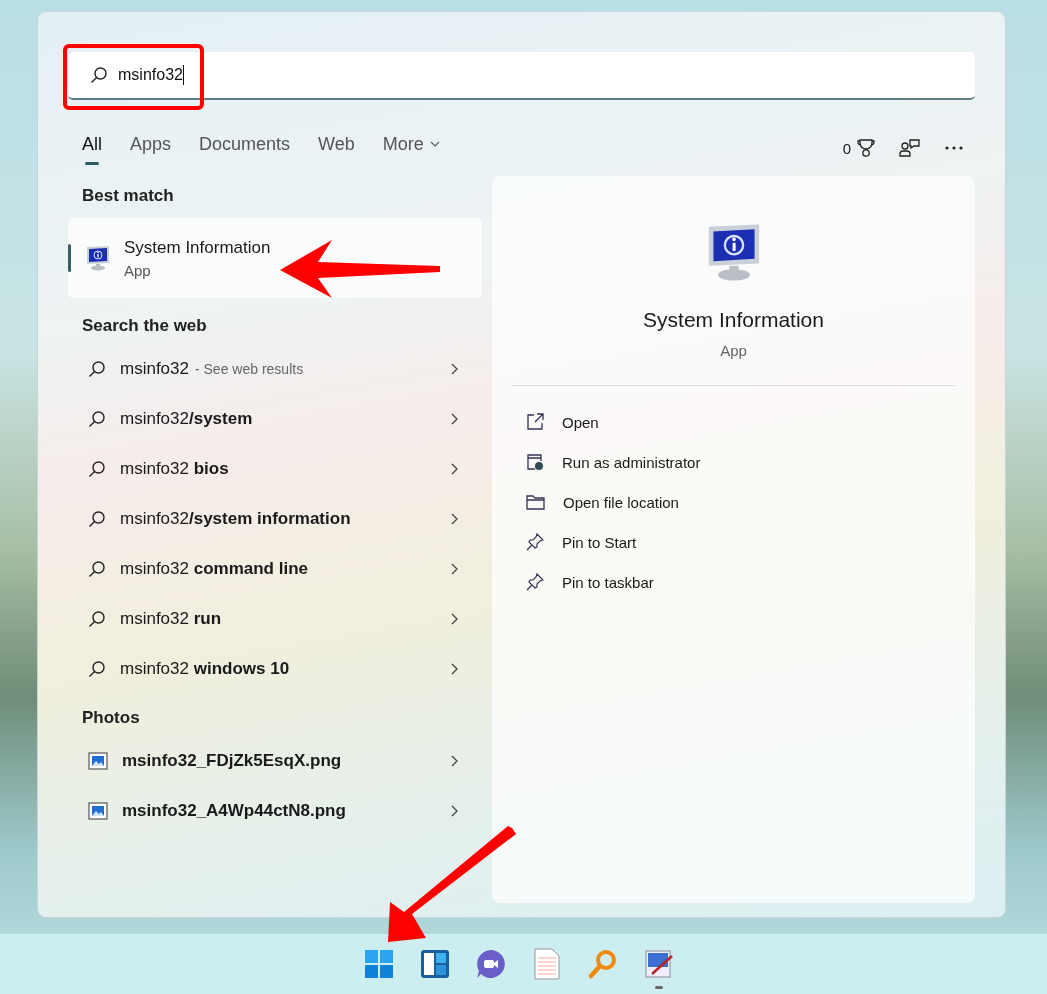 The height and width of the screenshot is (994, 1047). I want to click on search-query: msinfo32, so click(150, 75).